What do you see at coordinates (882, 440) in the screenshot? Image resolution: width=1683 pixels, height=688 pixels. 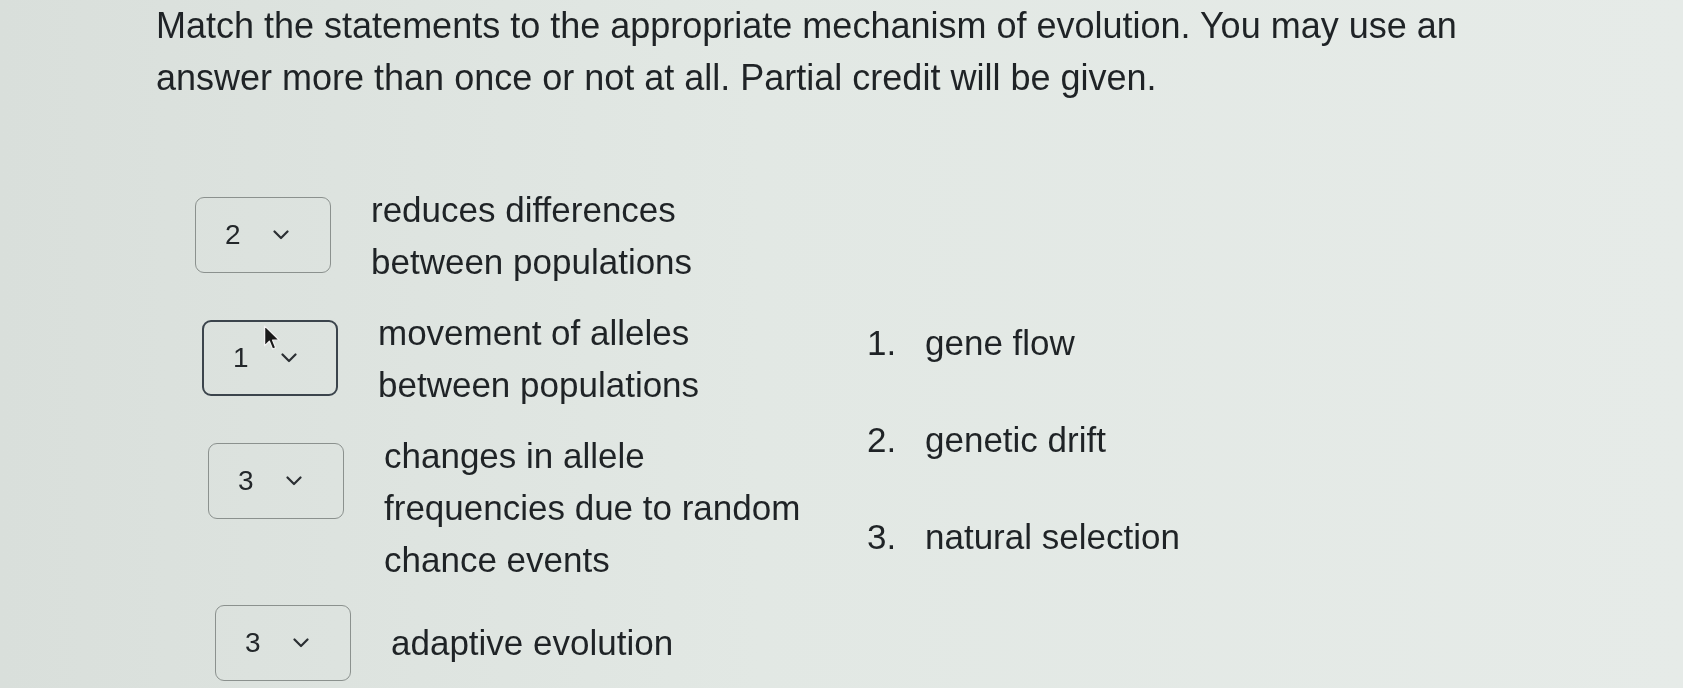 I see `answer-number: 2.` at bounding box center [882, 440].